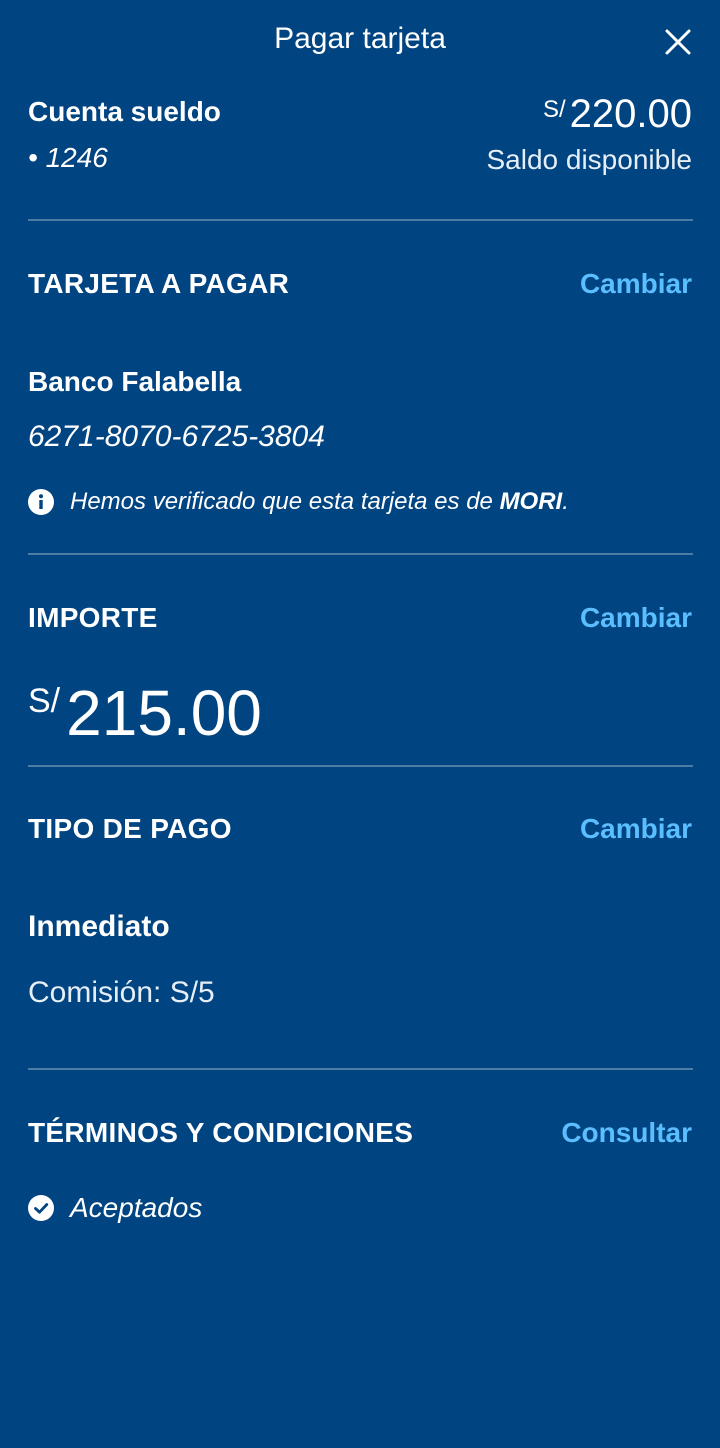  Describe the element at coordinates (221, 1132) in the screenshot. I see `terms-title: TÉRMINOS Y CONDICIONES` at that location.